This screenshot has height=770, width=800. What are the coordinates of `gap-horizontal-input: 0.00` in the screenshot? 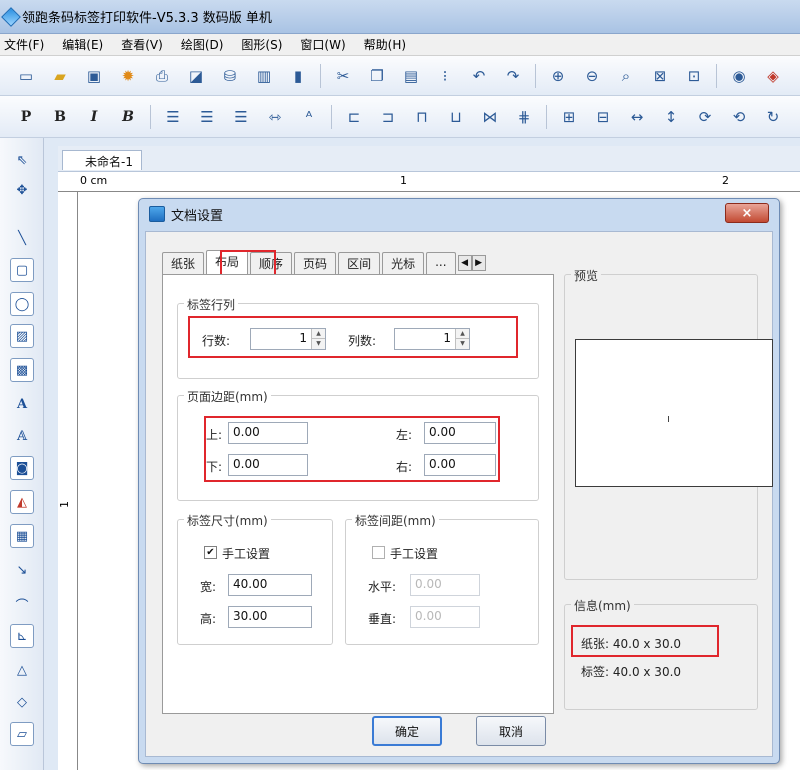 It's located at (445, 585).